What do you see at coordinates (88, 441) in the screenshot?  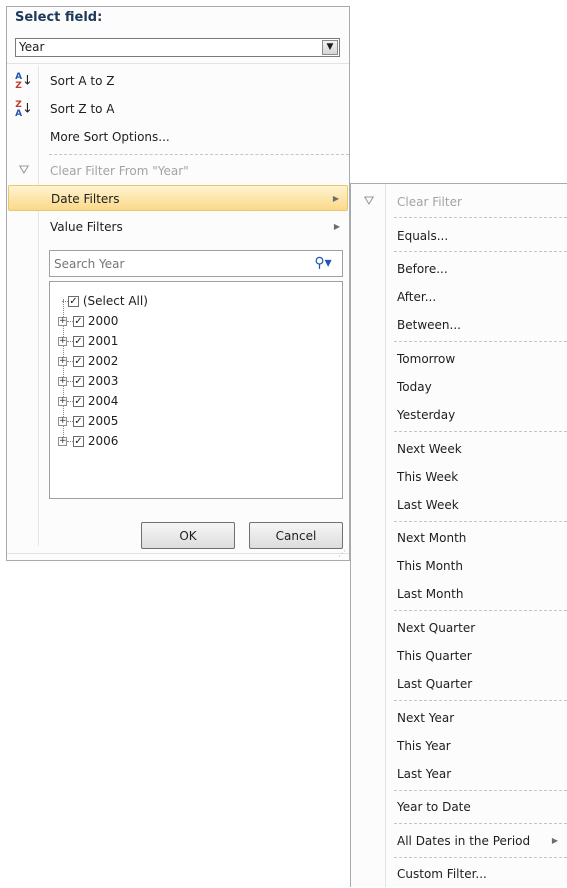 I see `tree-item: + ✓ 2006` at bounding box center [88, 441].